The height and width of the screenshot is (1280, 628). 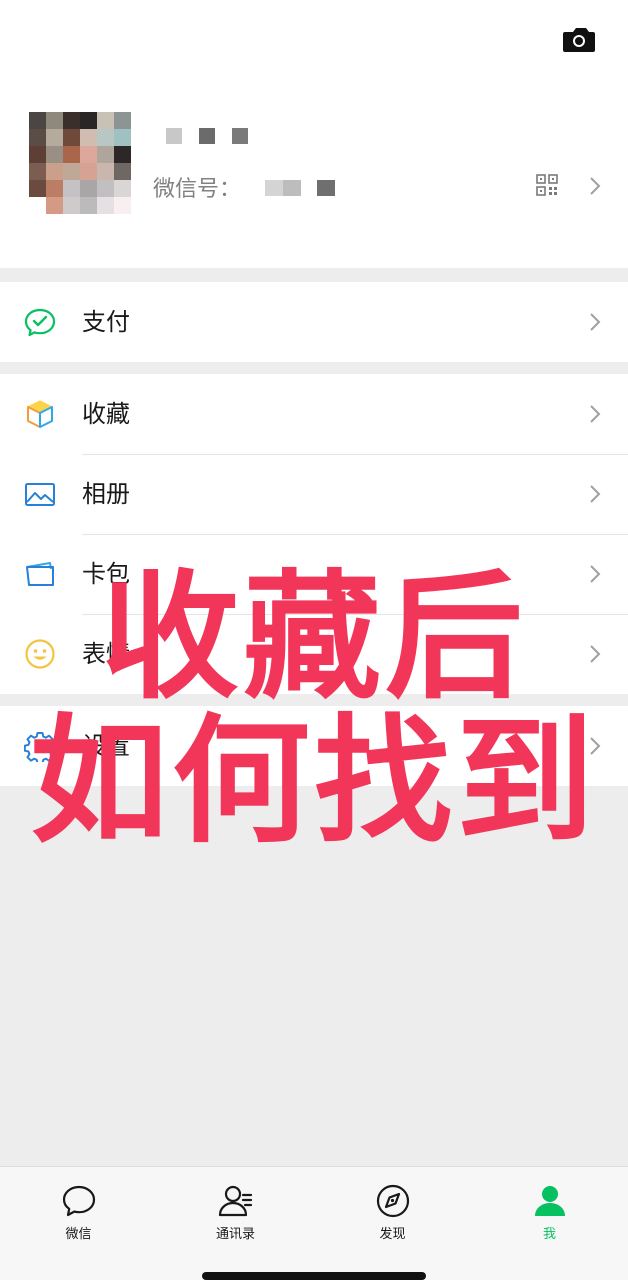 What do you see at coordinates (235, 1234) in the screenshot?
I see `tab-label: 通讯录` at bounding box center [235, 1234].